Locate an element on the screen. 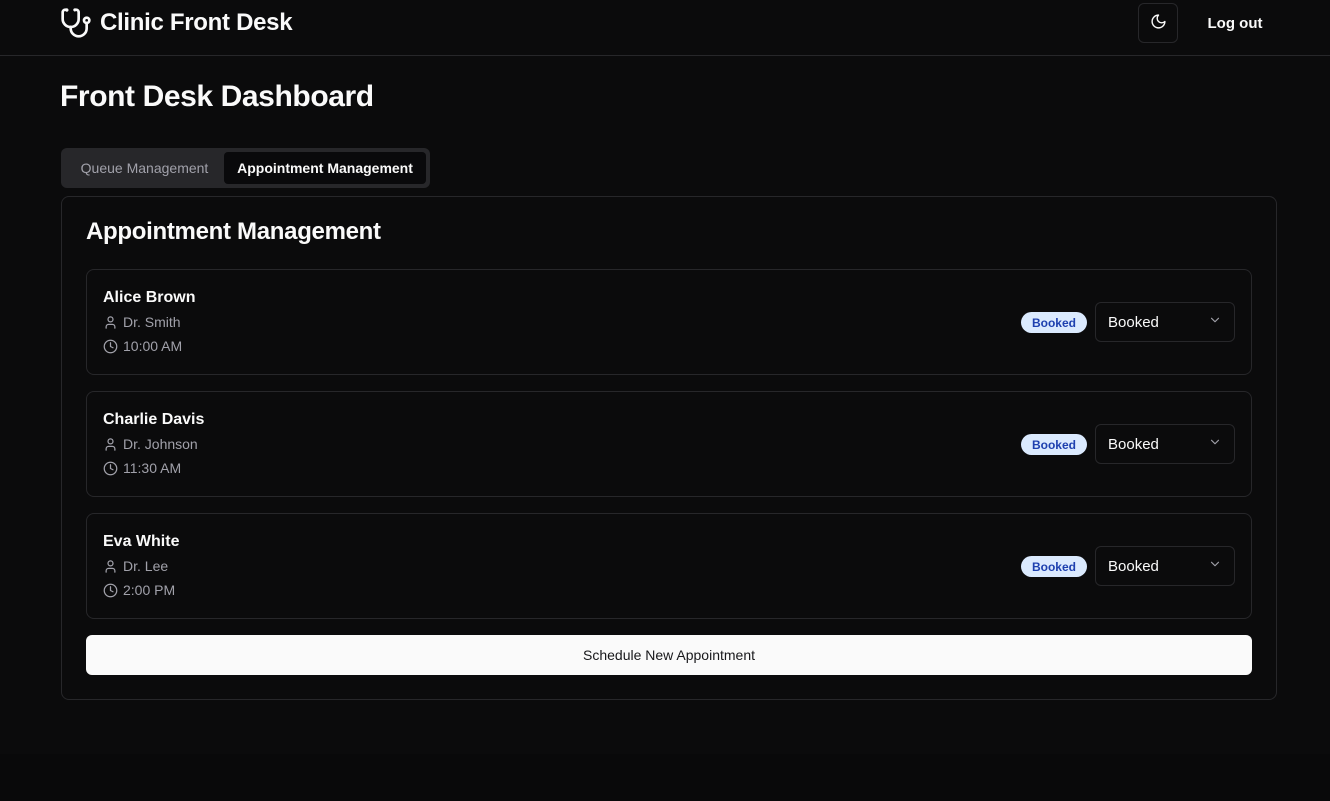 This screenshot has width=1330, height=801. schedule-new-appointment-button: Schedule New Appointment is located at coordinates (669, 655).